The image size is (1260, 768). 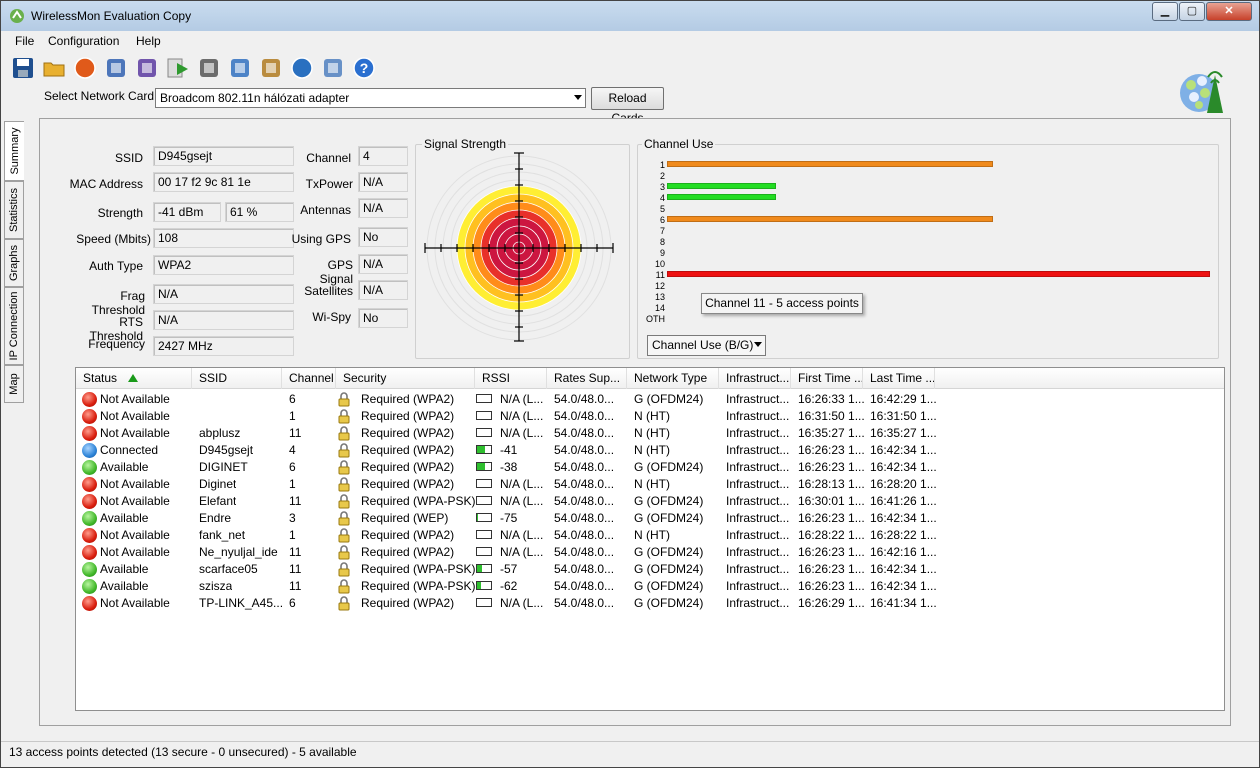 I want to click on col-security: Security, so click(x=405, y=378).